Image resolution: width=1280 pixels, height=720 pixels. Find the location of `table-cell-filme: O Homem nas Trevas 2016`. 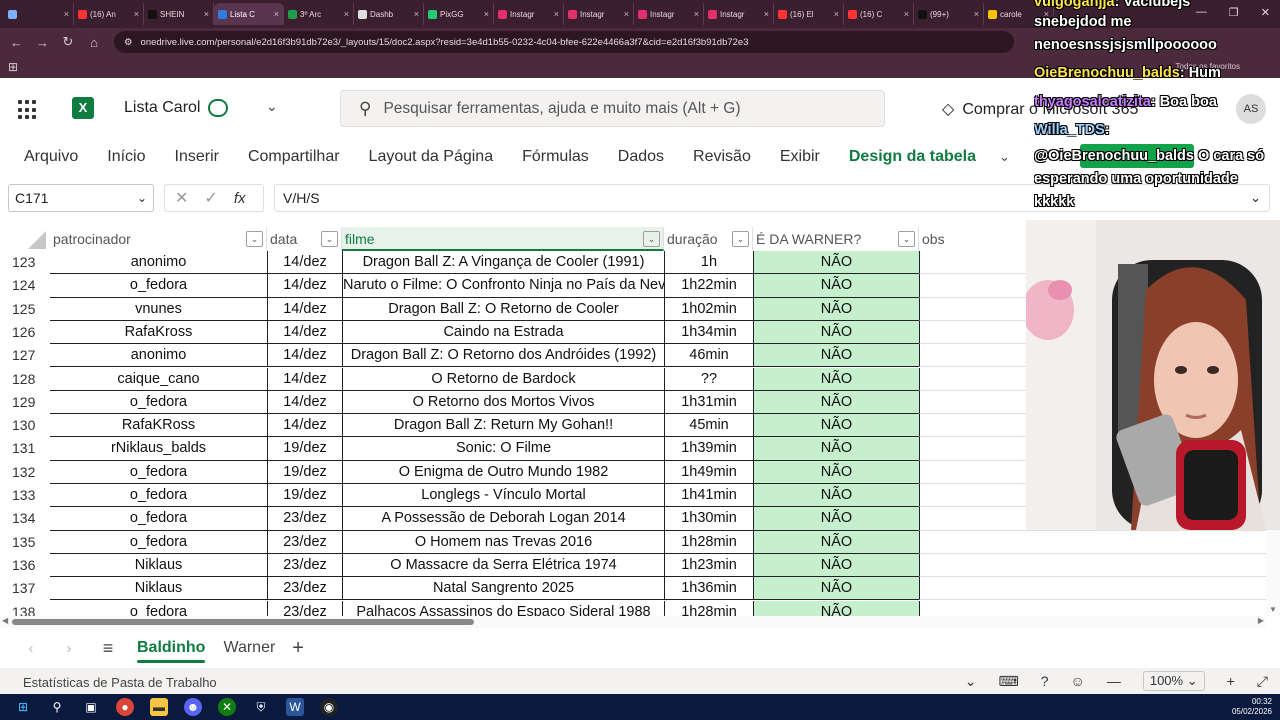

table-cell-filme: O Homem nas Trevas 2016 is located at coordinates (503, 542).